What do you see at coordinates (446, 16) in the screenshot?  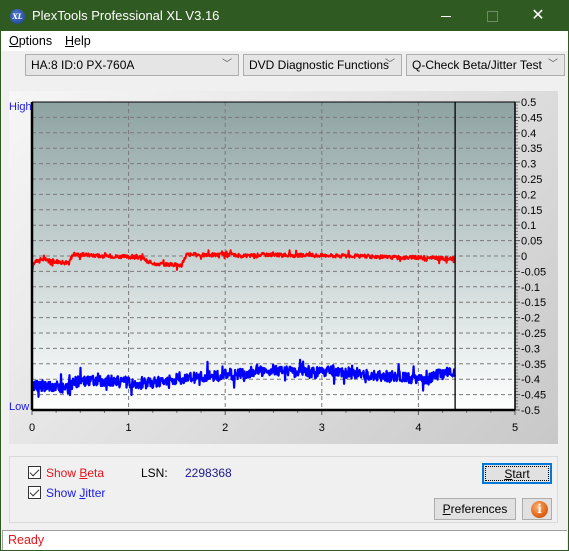 I see `minimize-button` at bounding box center [446, 16].